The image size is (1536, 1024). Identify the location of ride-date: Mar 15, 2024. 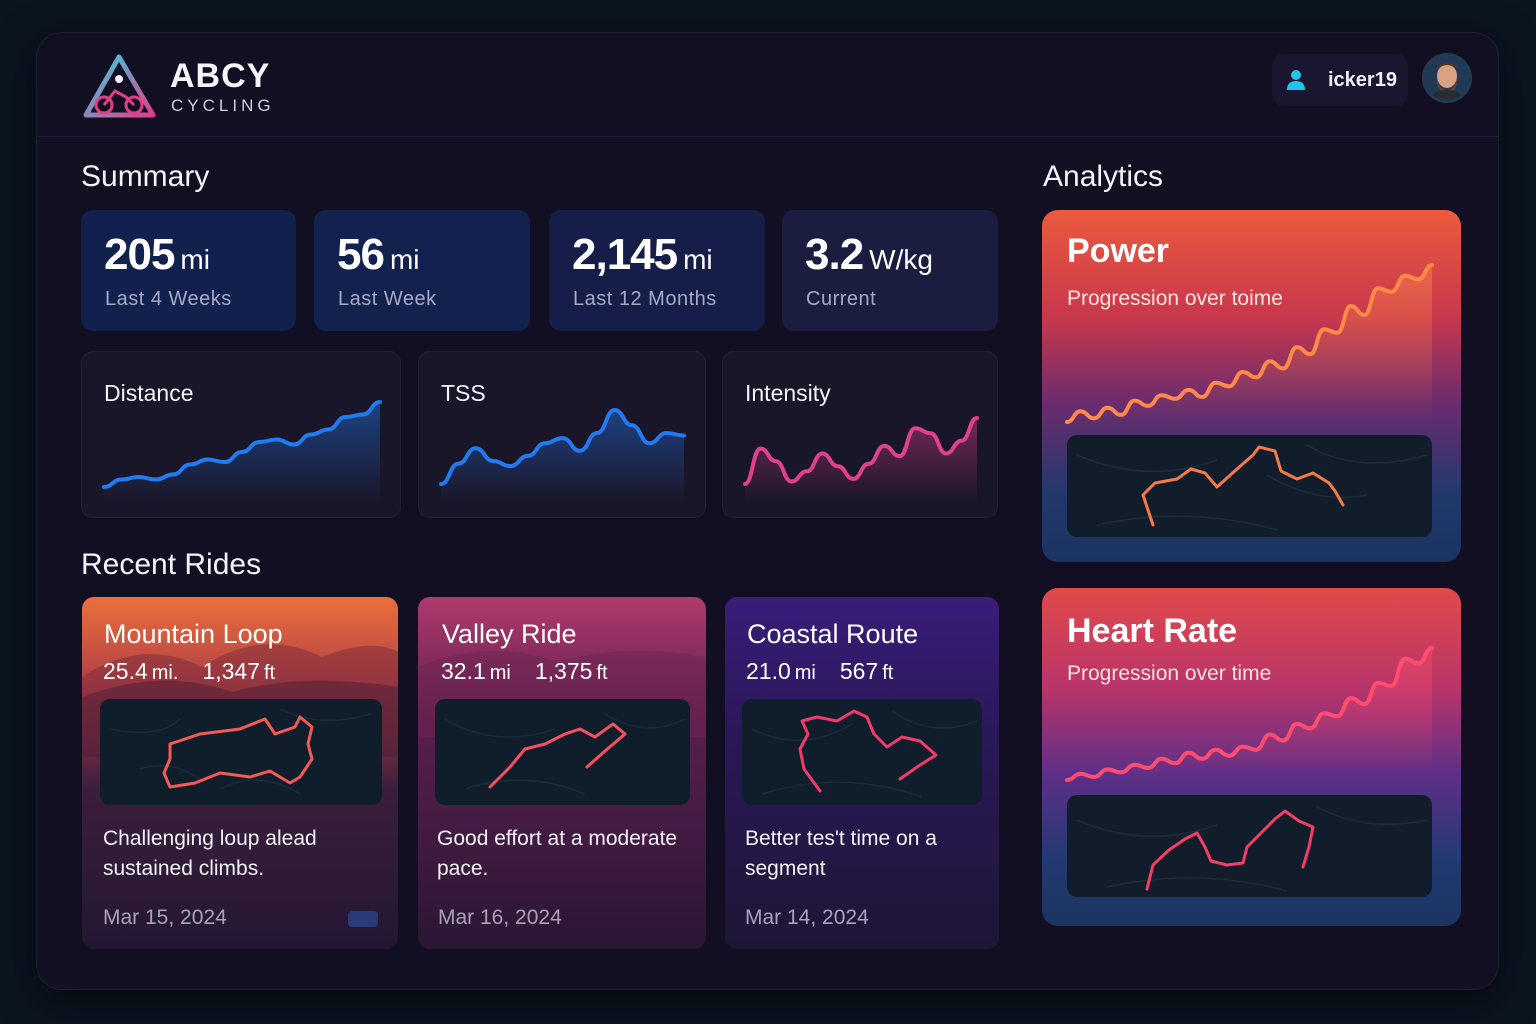
(165, 917).